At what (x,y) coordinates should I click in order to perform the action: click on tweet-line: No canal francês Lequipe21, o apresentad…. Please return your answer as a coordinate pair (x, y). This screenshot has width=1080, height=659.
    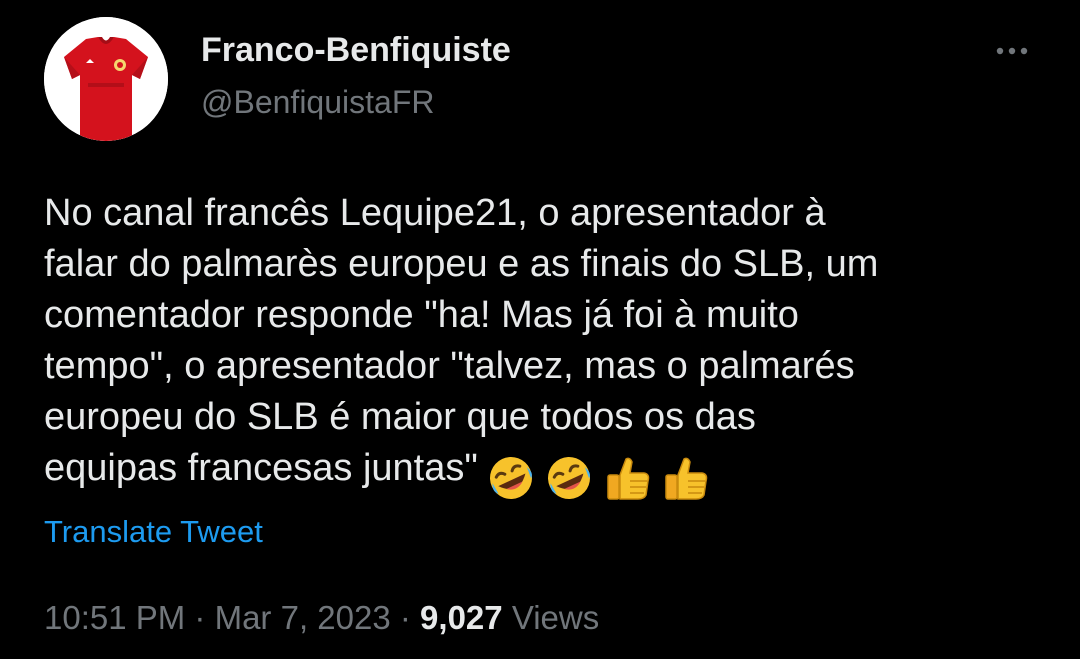
    Looking at the image, I should click on (435, 213).